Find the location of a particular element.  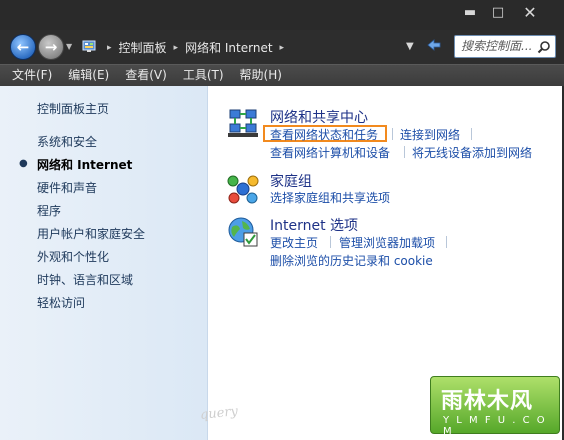

refresh-icon is located at coordinates (434, 46).